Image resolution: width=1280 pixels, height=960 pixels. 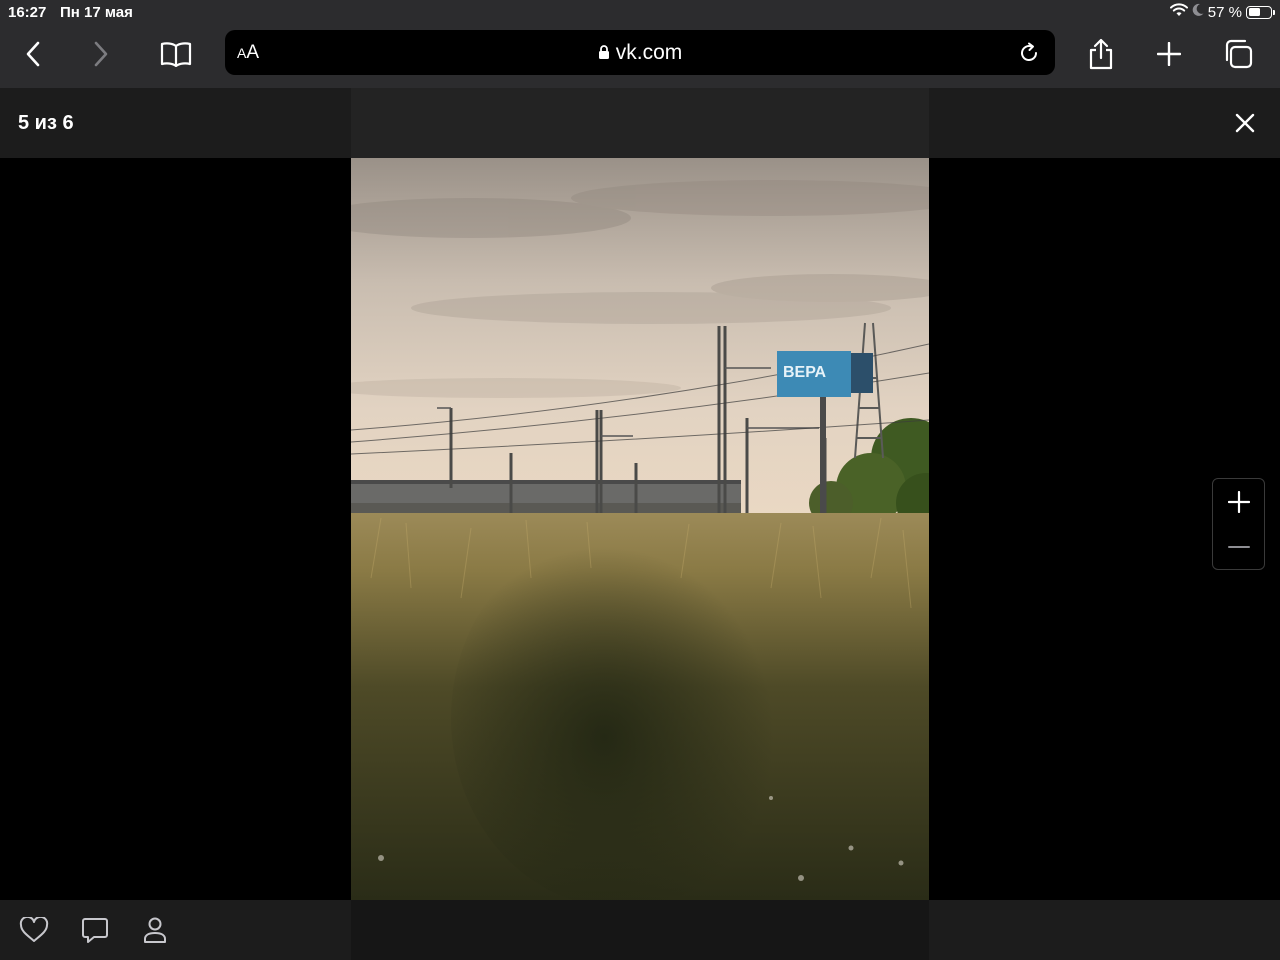 I want to click on battery-icon, so click(x=1260, y=12).